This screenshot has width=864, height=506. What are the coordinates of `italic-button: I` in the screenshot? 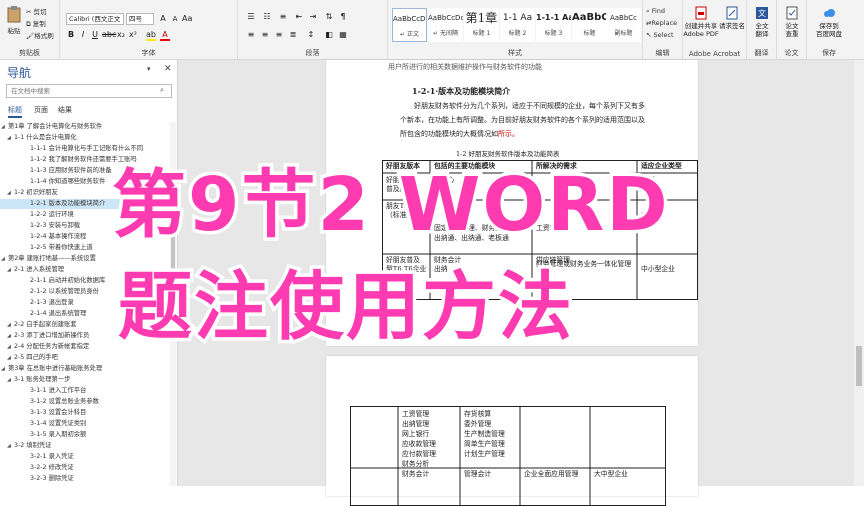 It's located at (83, 34).